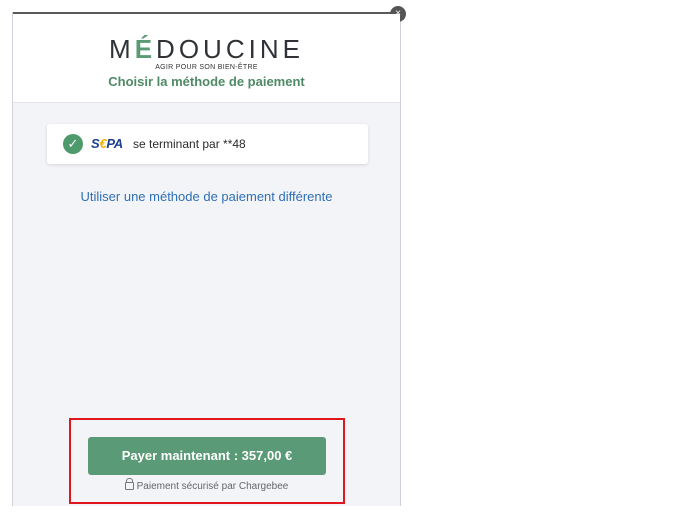 The image size is (688, 516). Describe the element at coordinates (206, 67) in the screenshot. I see `brand-tagline: AGIR POUR SON BIEN-ÊTRE` at that location.